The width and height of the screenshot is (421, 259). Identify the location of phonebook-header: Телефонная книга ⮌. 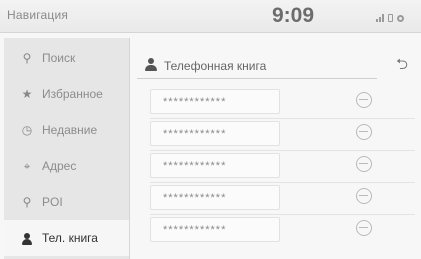
(277, 67).